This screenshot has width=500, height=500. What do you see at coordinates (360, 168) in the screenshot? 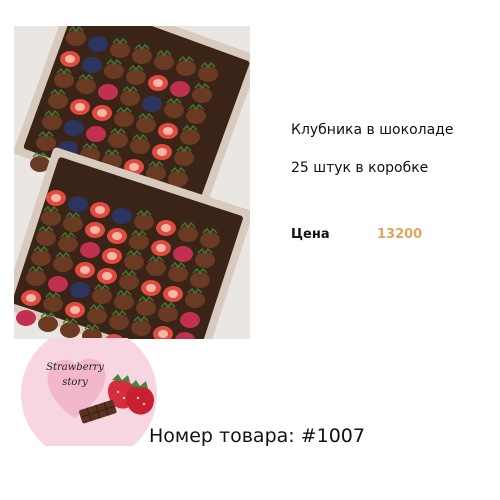
I see `pack-count: 25 штук в коробке` at bounding box center [360, 168].